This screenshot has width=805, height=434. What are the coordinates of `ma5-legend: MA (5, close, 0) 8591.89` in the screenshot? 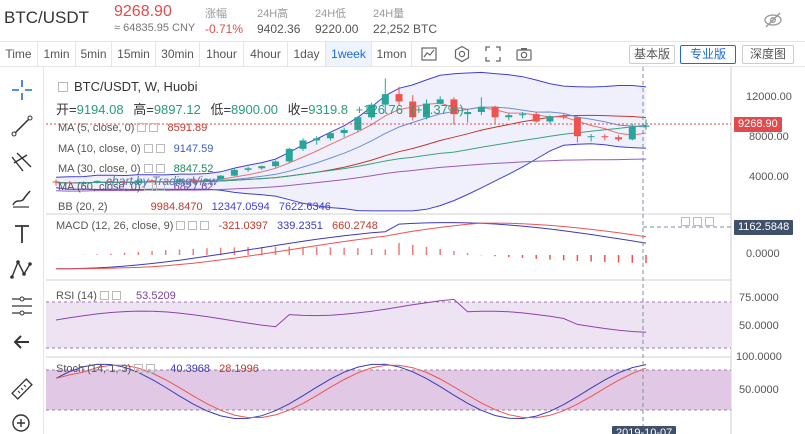 It's located at (132, 128).